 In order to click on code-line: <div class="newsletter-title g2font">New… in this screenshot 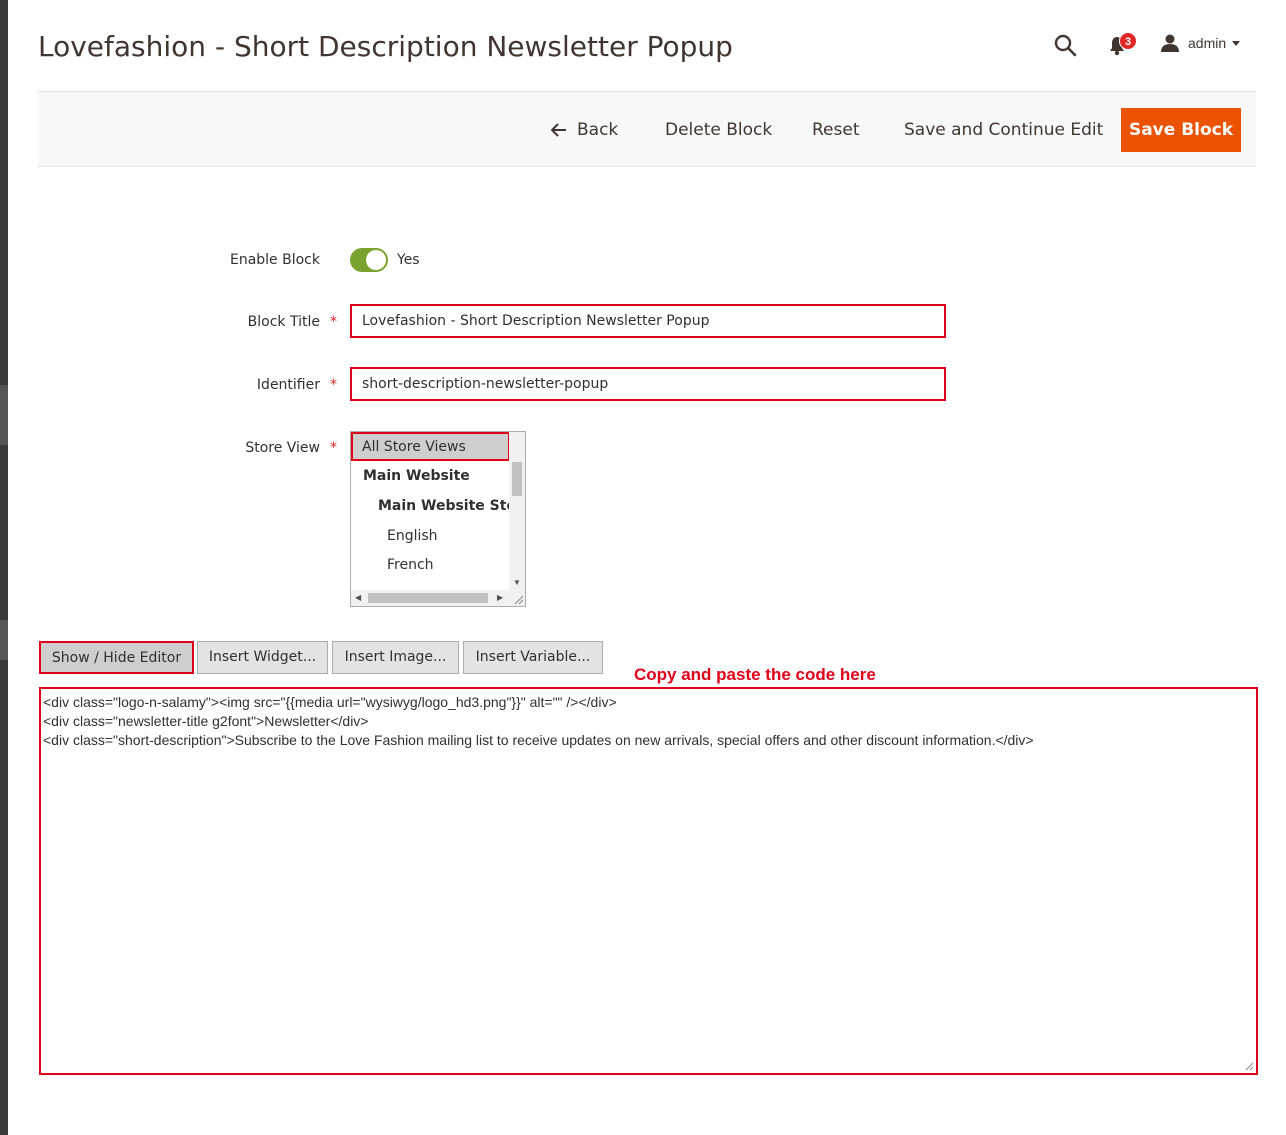, I will do `click(206, 721)`.